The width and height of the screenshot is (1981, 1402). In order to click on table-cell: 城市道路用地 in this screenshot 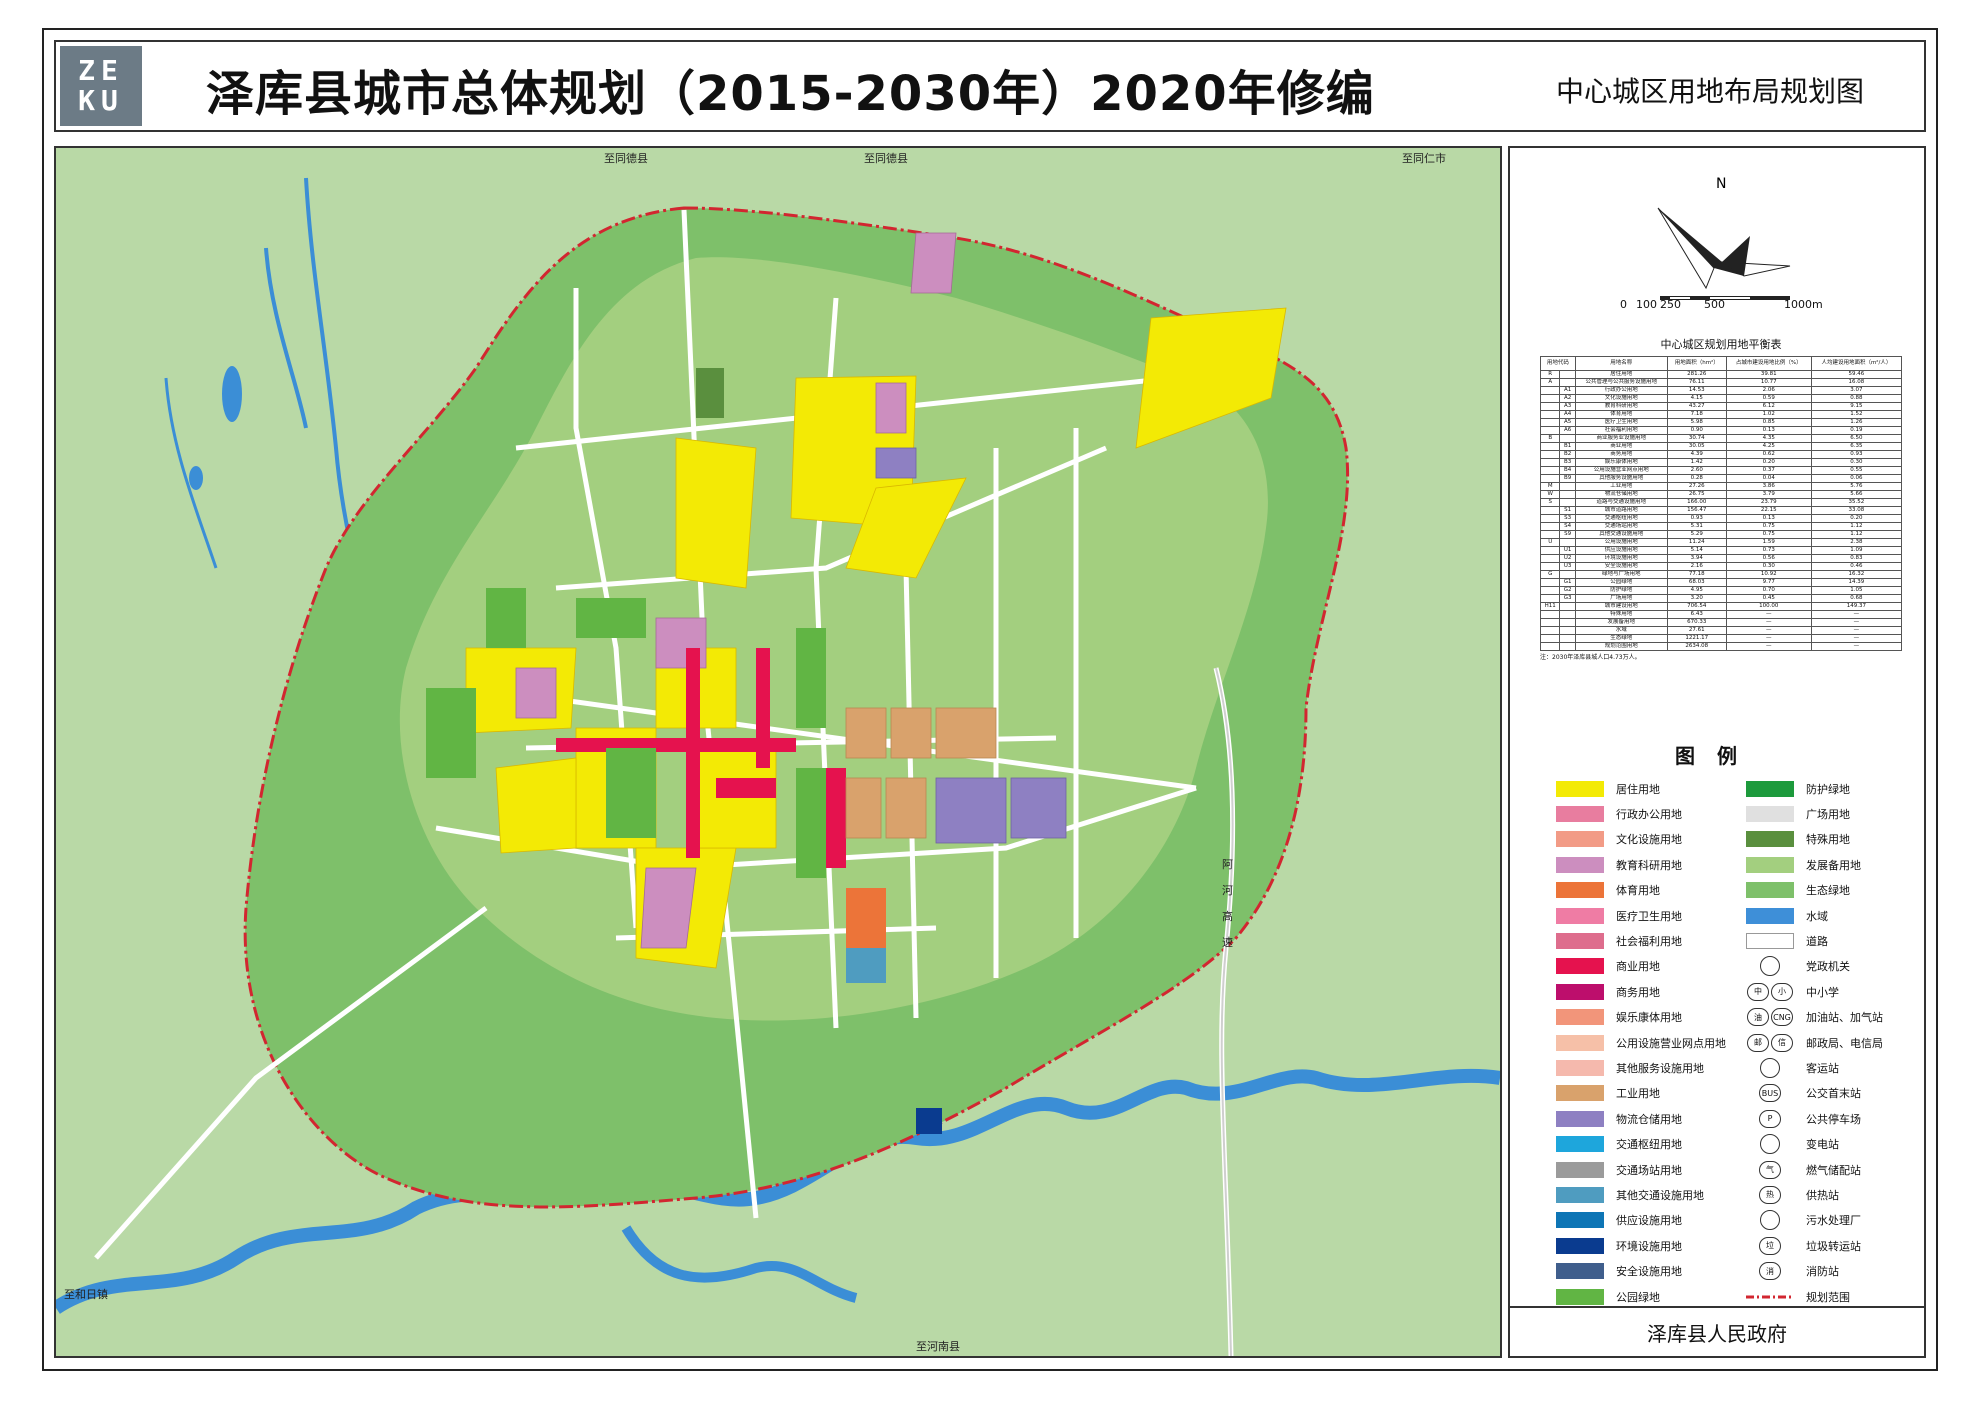, I will do `click(1621, 510)`.